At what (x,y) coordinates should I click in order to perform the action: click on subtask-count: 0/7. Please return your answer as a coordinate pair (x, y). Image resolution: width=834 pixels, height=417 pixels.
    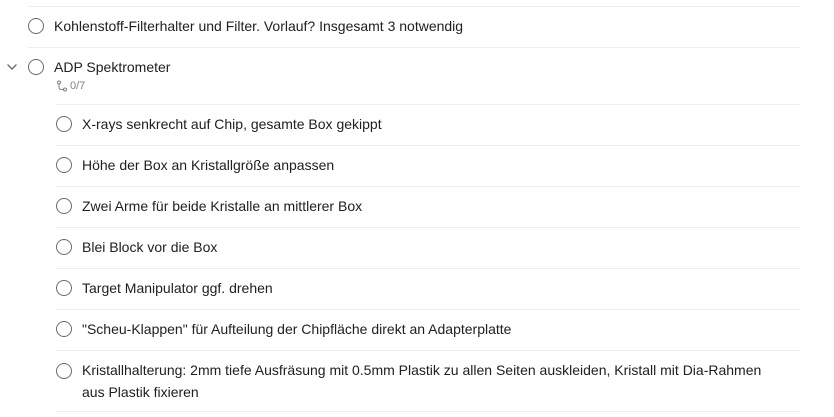
    Looking at the image, I should click on (70, 86).